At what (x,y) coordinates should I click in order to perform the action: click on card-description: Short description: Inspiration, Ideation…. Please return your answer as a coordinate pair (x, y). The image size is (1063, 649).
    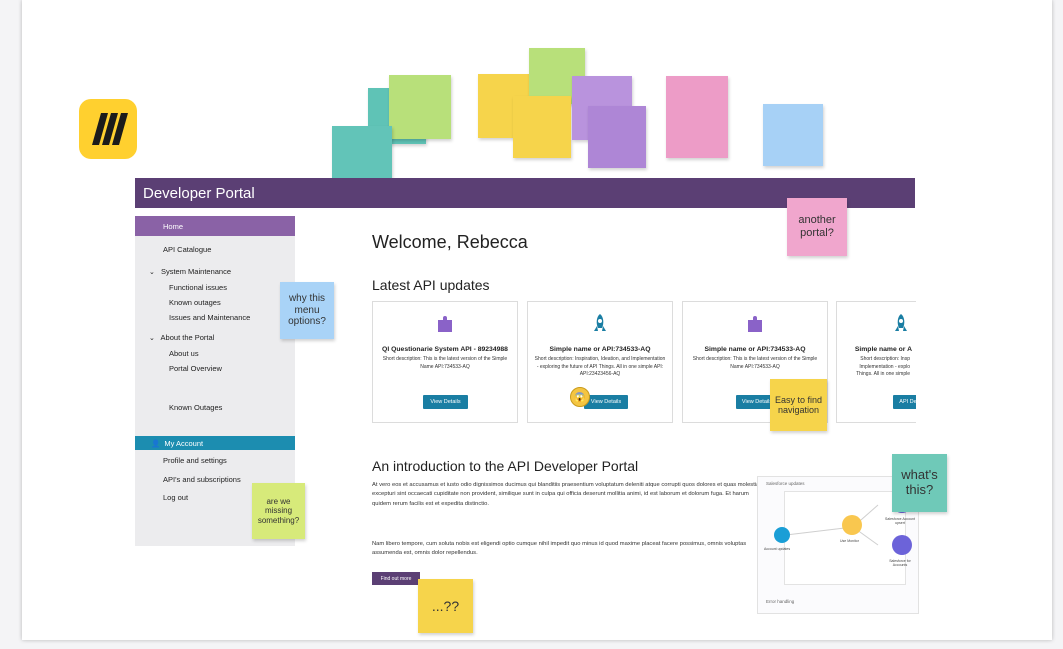
    Looking at the image, I should click on (600, 366).